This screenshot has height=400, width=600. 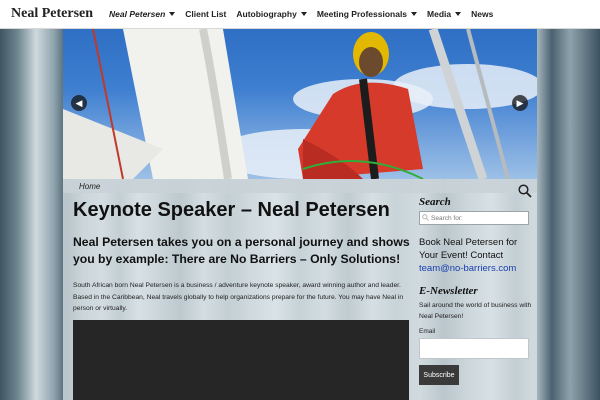 What do you see at coordinates (362, 14) in the screenshot?
I see `nav-item-label: Meeting Professionals` at bounding box center [362, 14].